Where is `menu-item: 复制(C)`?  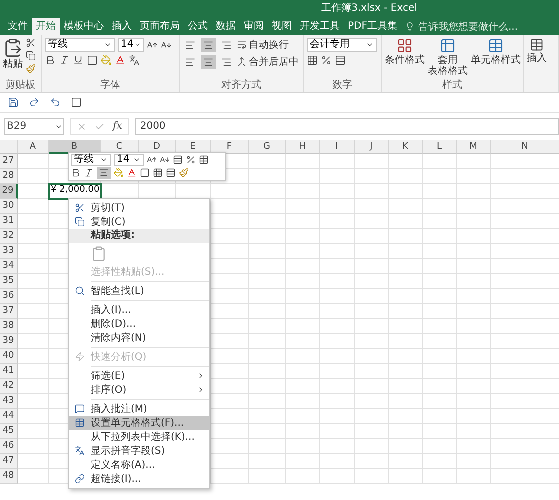 menu-item: 复制(C) is located at coordinates (139, 222).